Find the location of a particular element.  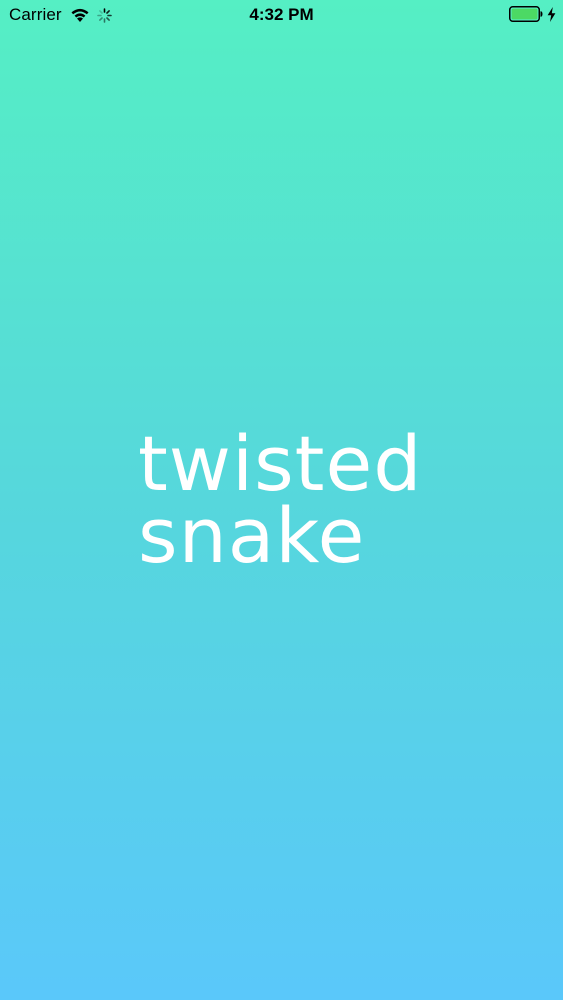

charging-bolt-icon is located at coordinates (551, 14).